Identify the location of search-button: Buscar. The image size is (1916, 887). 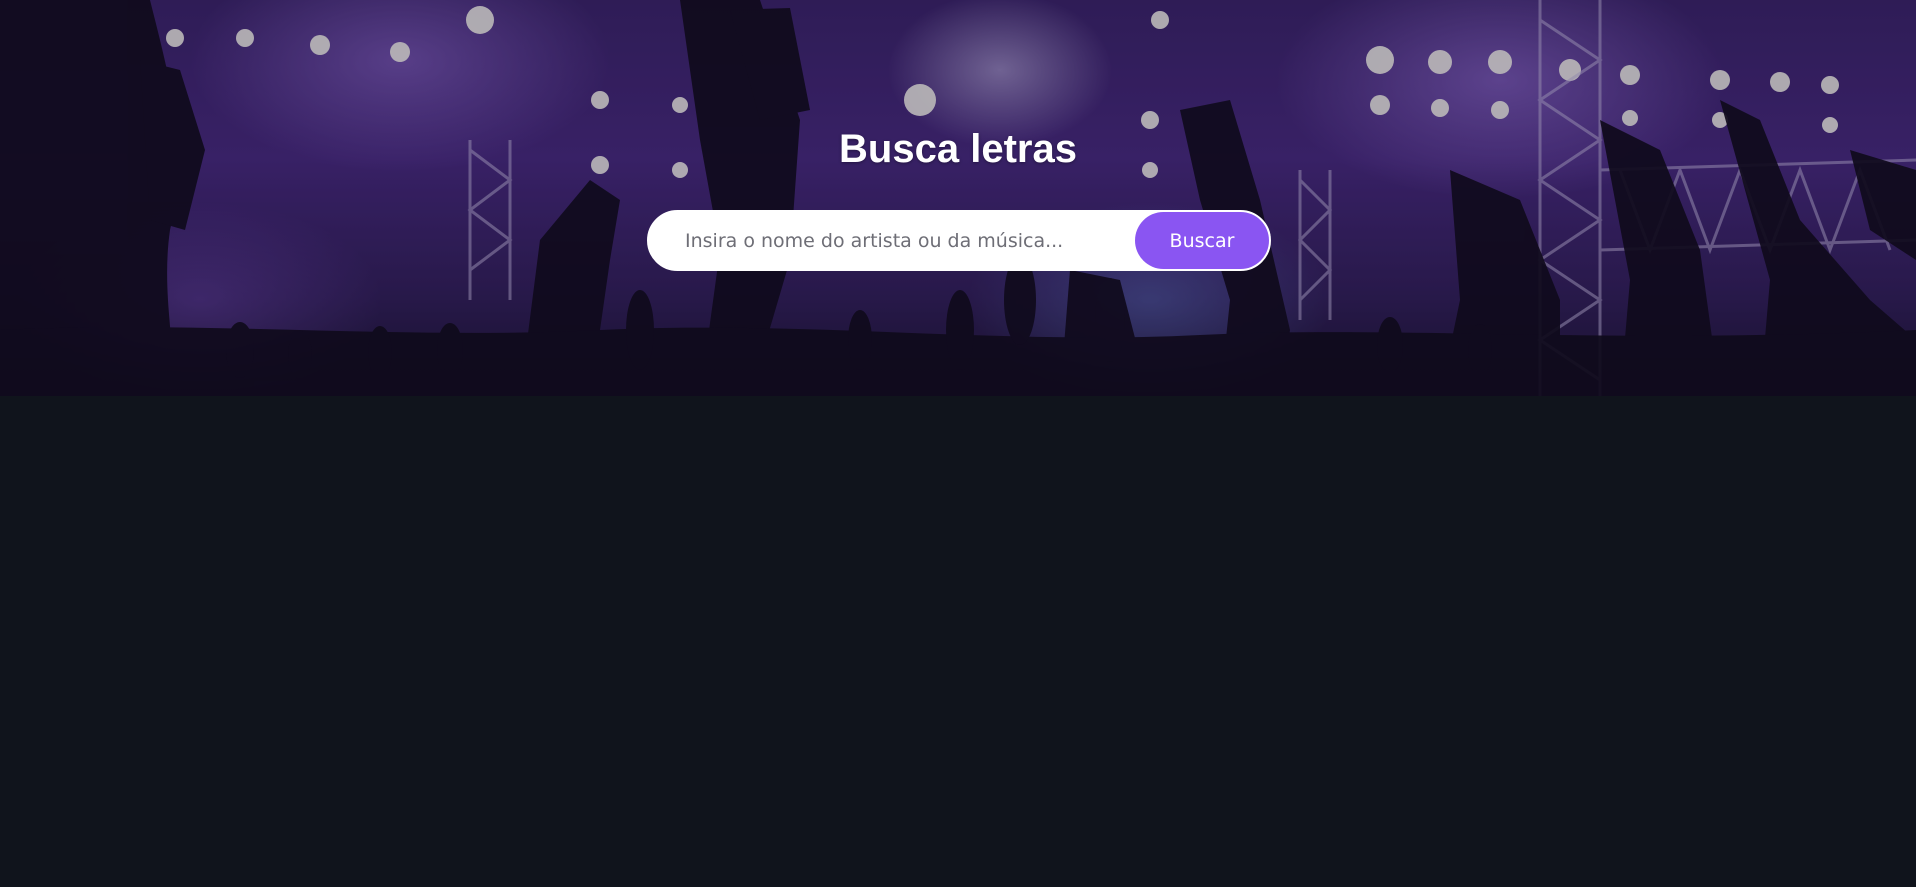
(1202, 240).